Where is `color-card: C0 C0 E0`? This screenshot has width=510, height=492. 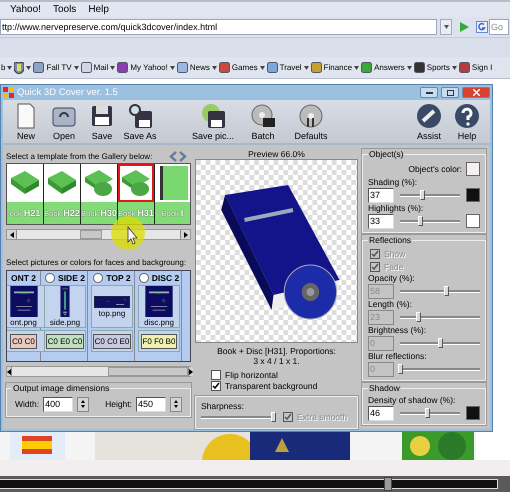 color-card: C0 C0 E0 is located at coordinates (112, 341).